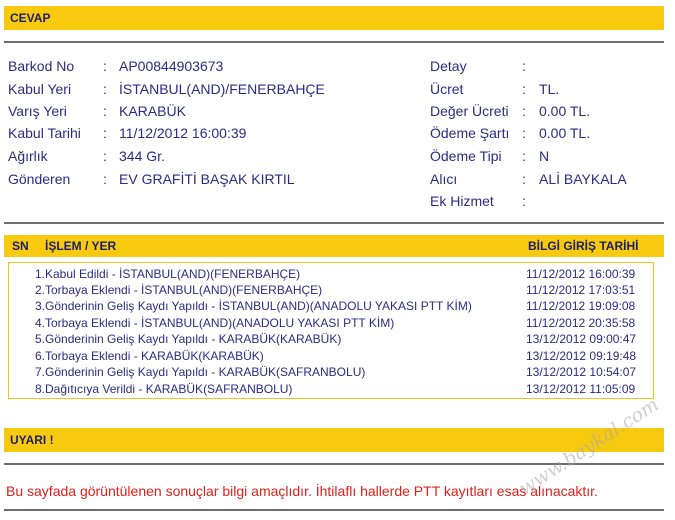 The width and height of the screenshot is (675, 520). What do you see at coordinates (334, 510) in the screenshot?
I see `divider-bottom` at bounding box center [334, 510].